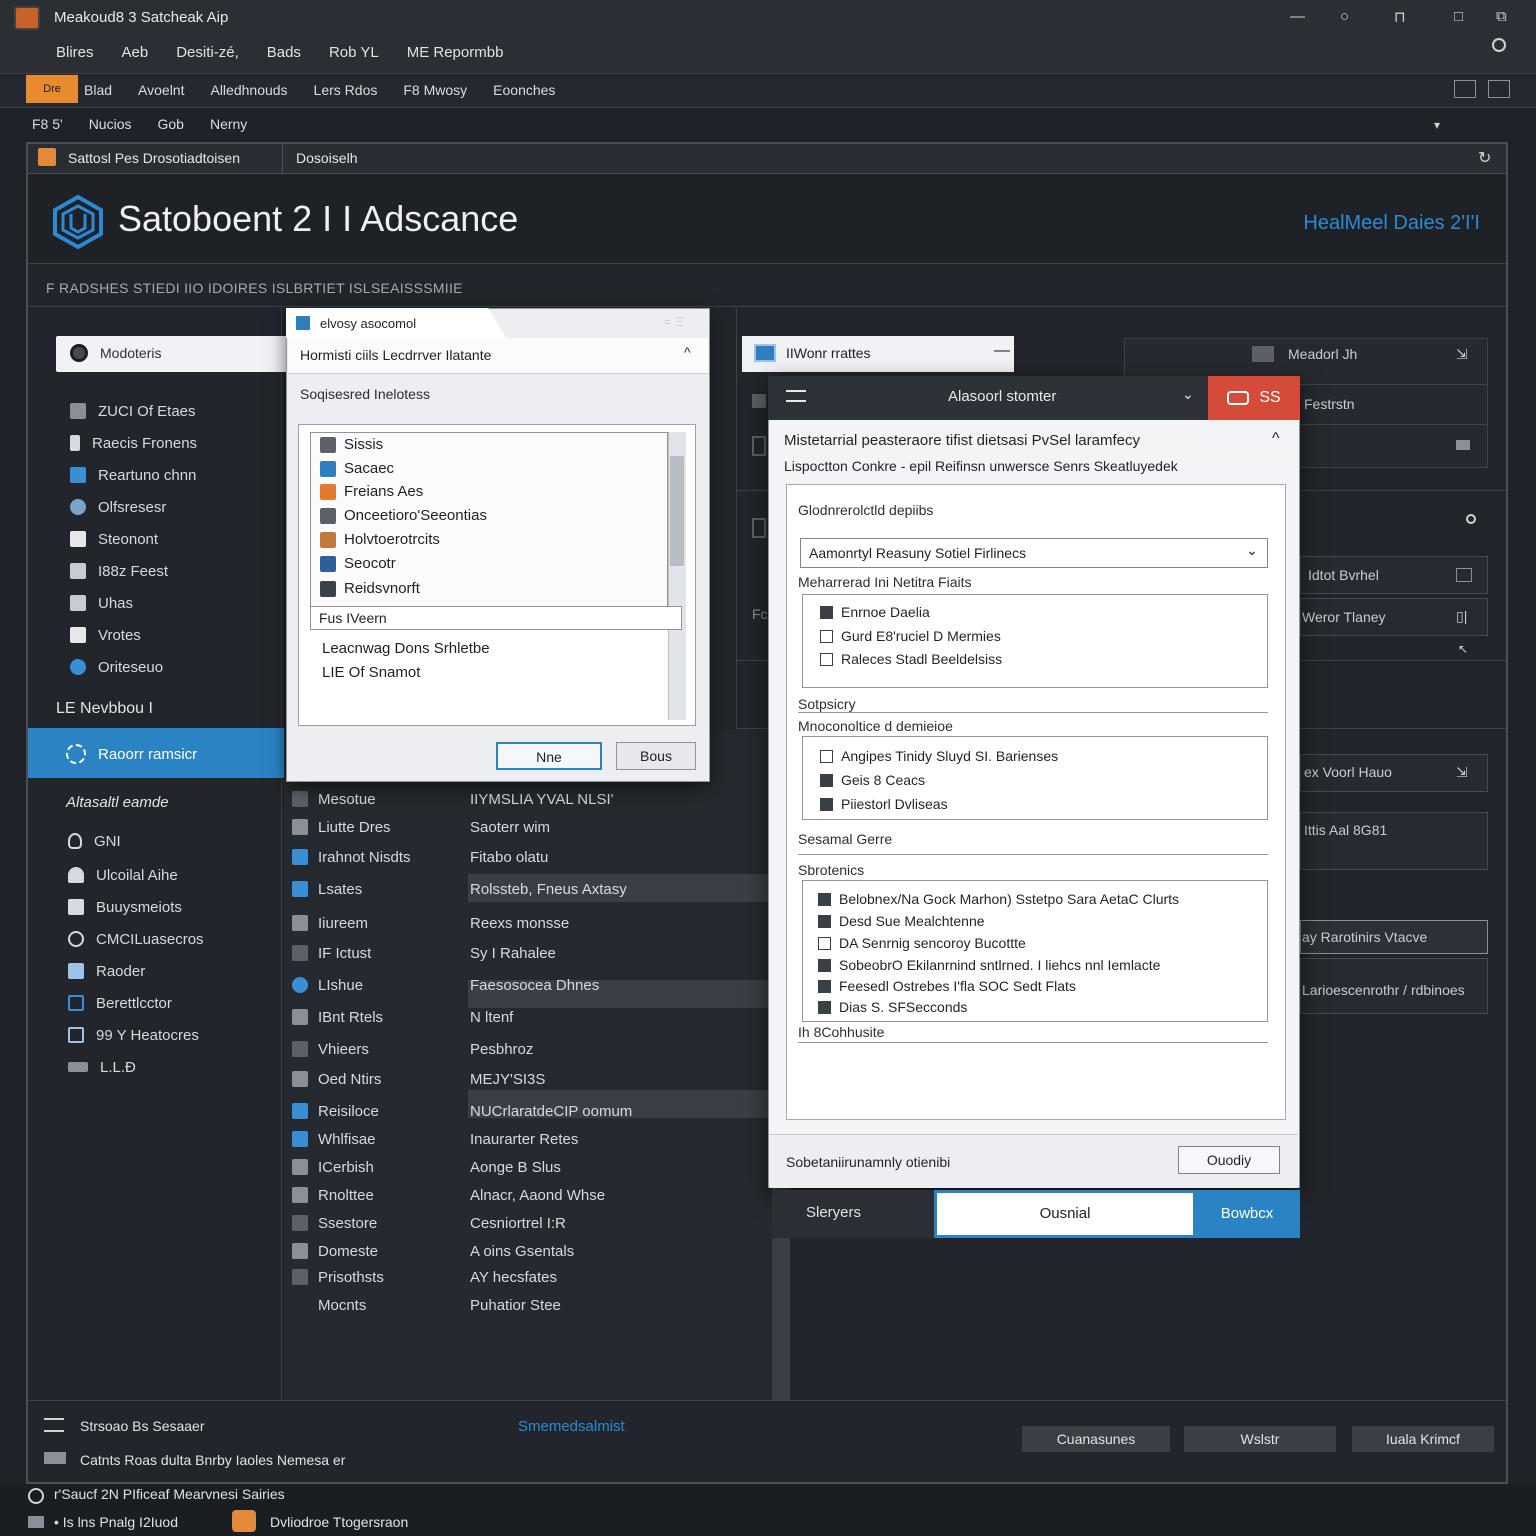 The width and height of the screenshot is (1536, 1536). I want to click on tab-item: Nucios, so click(110, 124).